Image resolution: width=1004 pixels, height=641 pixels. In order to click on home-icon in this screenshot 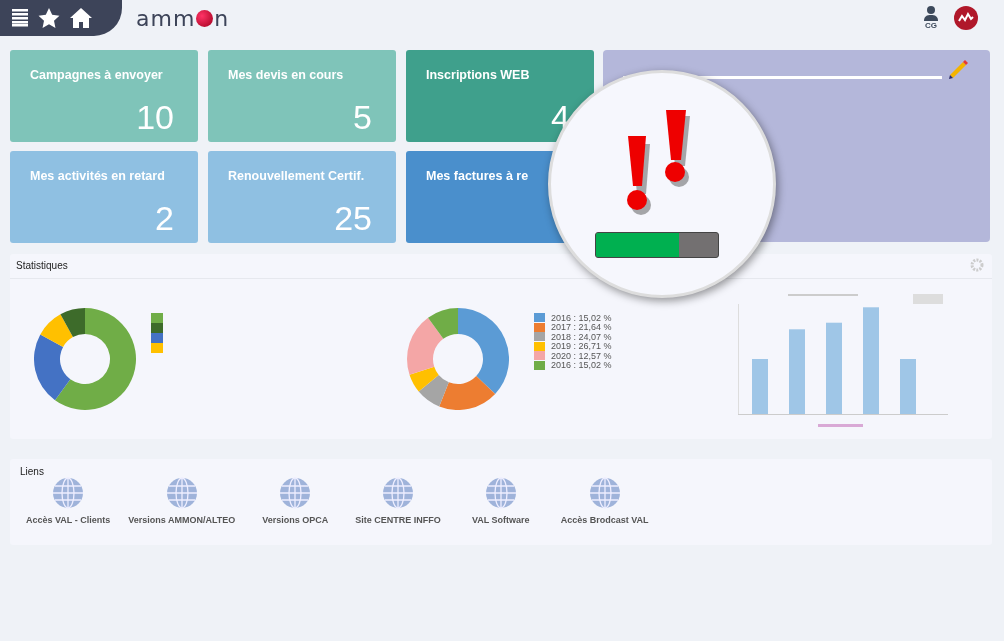, I will do `click(81, 18)`.